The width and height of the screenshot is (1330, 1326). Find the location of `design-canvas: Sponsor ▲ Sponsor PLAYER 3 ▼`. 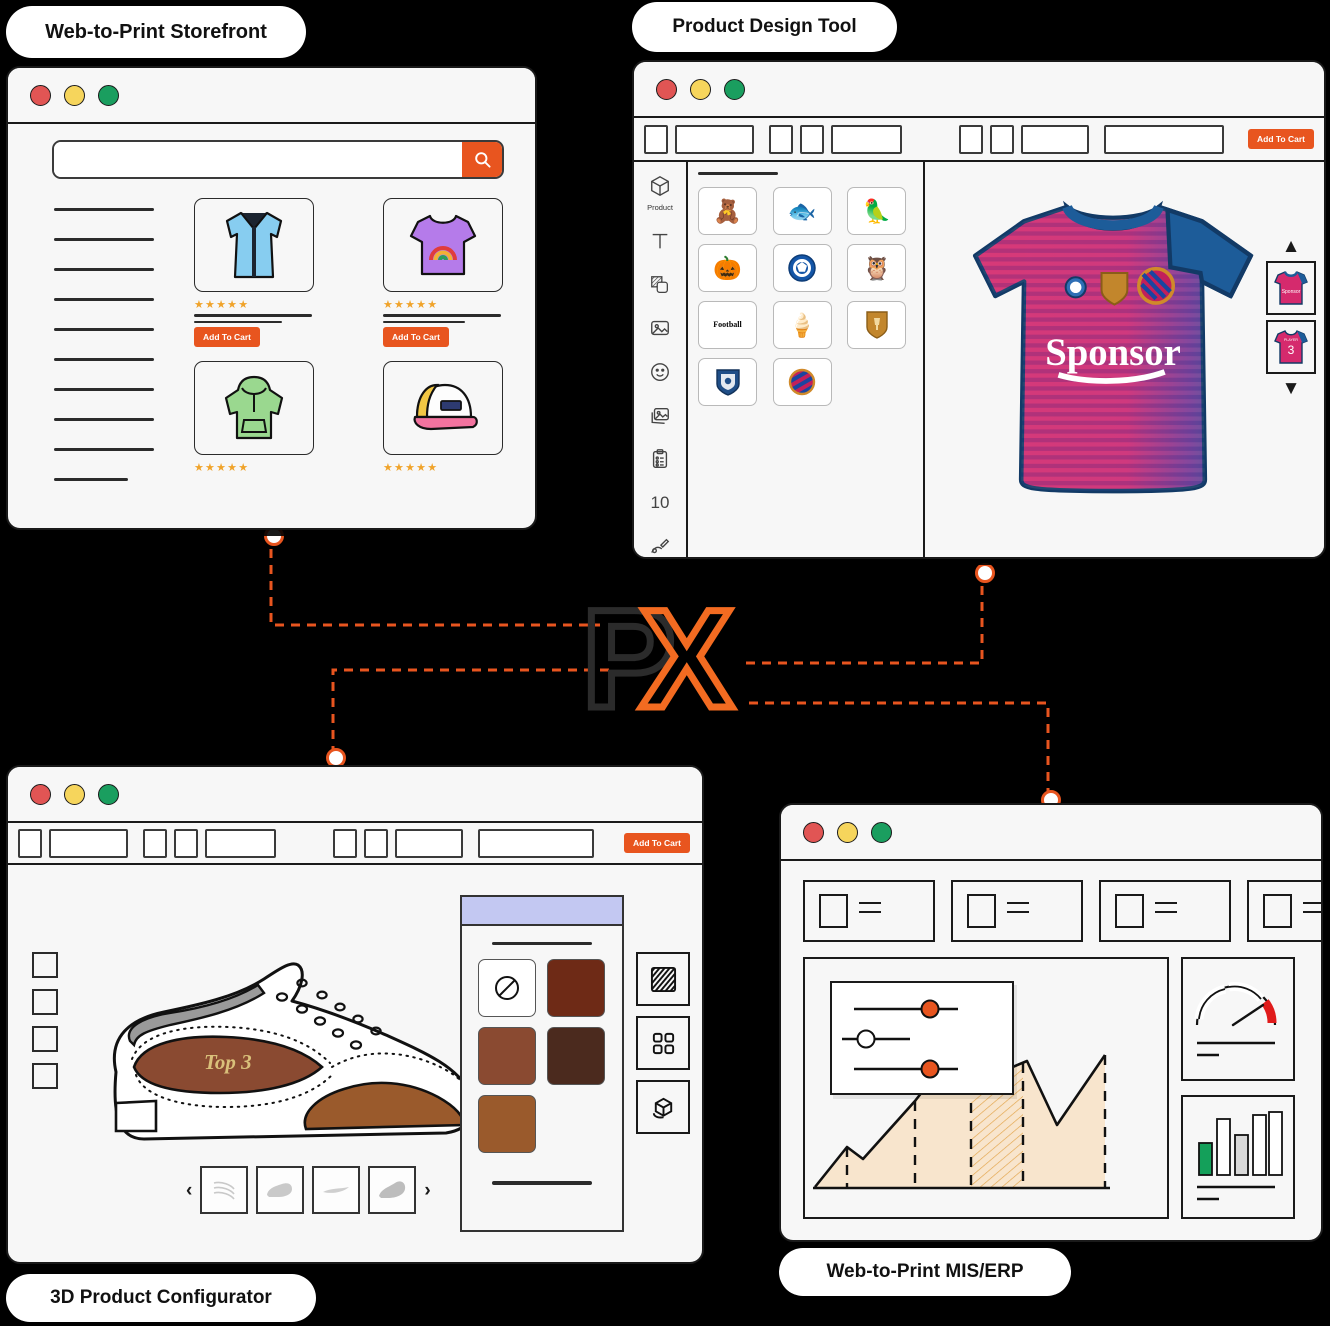

design-canvas: Sponsor ▲ Sponsor PLAYER 3 ▼ is located at coordinates (1124, 359).